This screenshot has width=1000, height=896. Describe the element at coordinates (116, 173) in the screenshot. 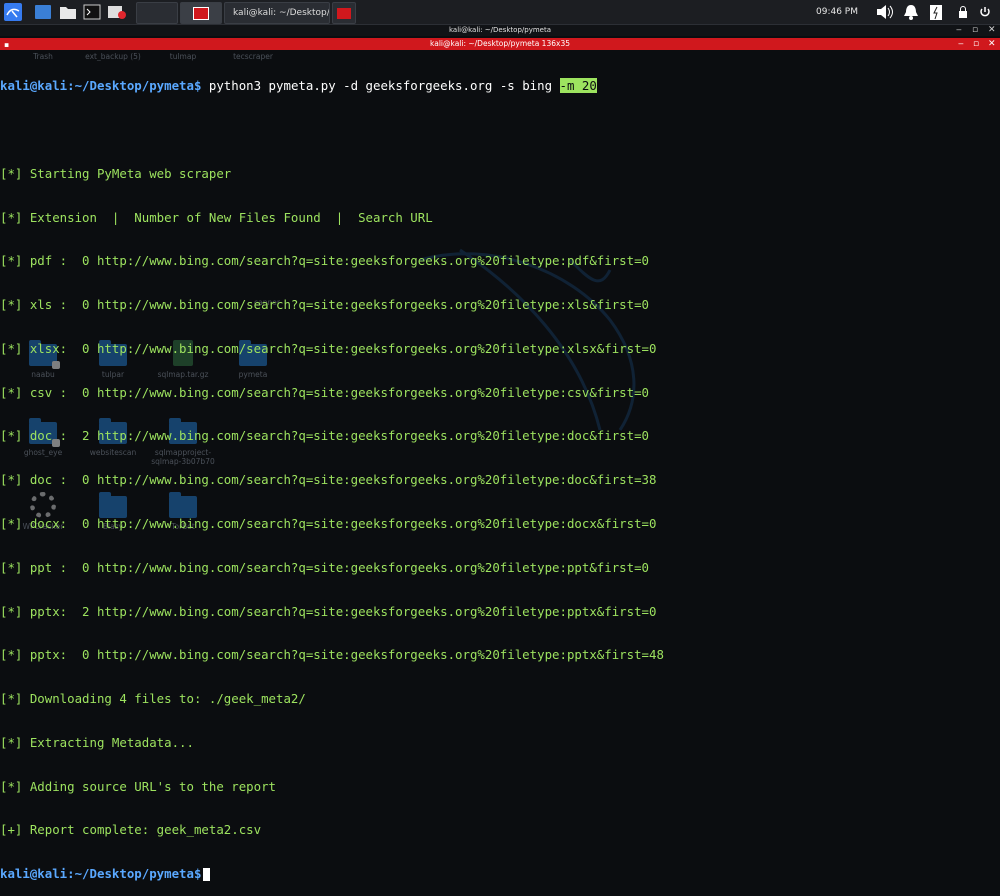

I see `output-line: [*] Starting PyMeta web scraper` at that location.